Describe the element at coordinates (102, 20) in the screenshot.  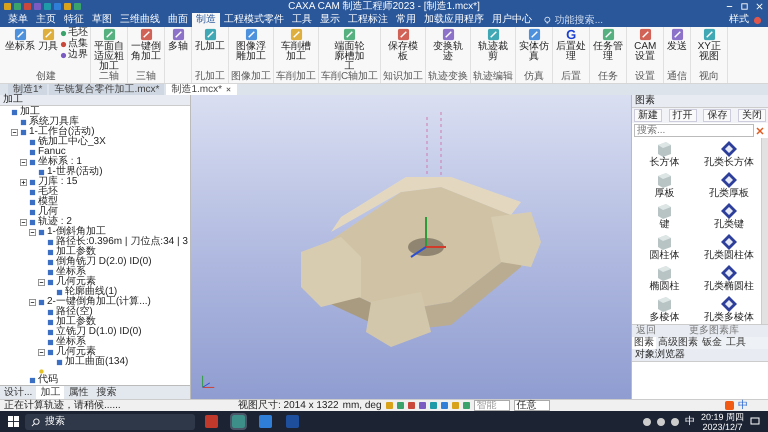
I see `menu-tab: 草图` at that location.